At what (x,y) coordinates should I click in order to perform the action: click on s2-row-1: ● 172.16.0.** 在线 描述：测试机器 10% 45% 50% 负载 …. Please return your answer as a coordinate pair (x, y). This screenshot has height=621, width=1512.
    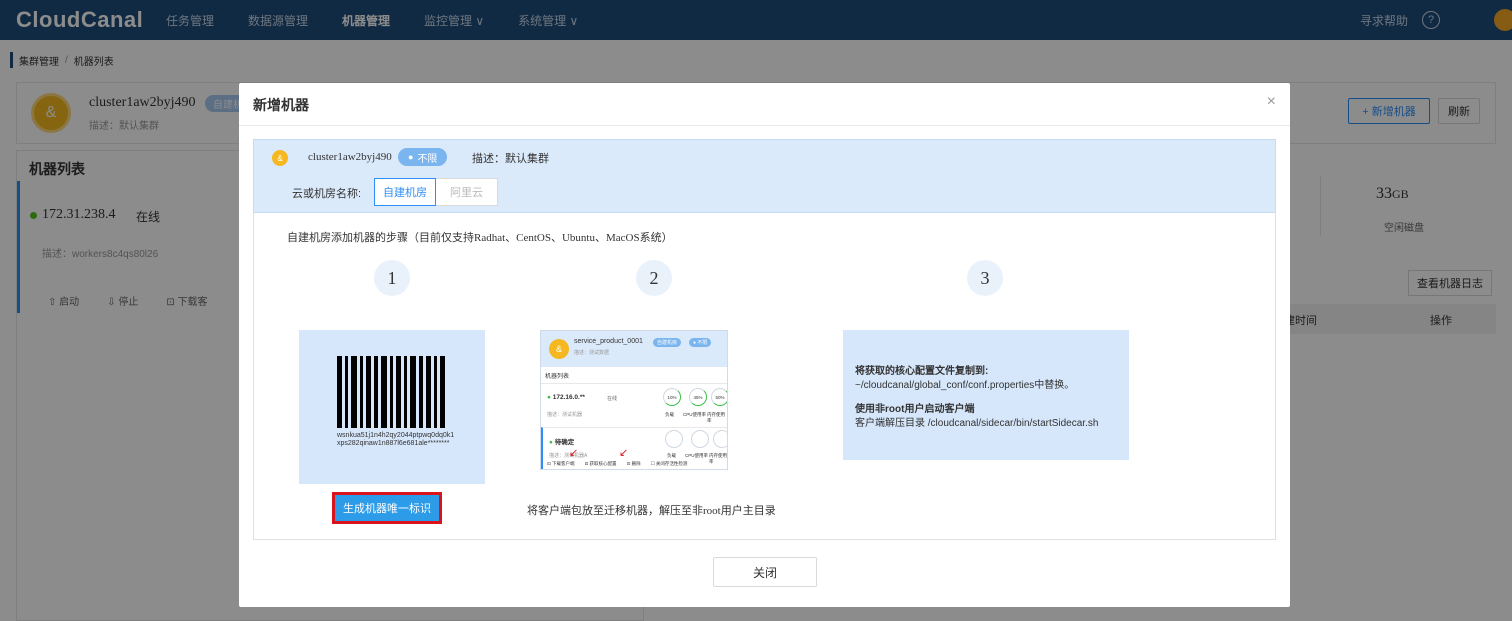
    Looking at the image, I should click on (634, 405).